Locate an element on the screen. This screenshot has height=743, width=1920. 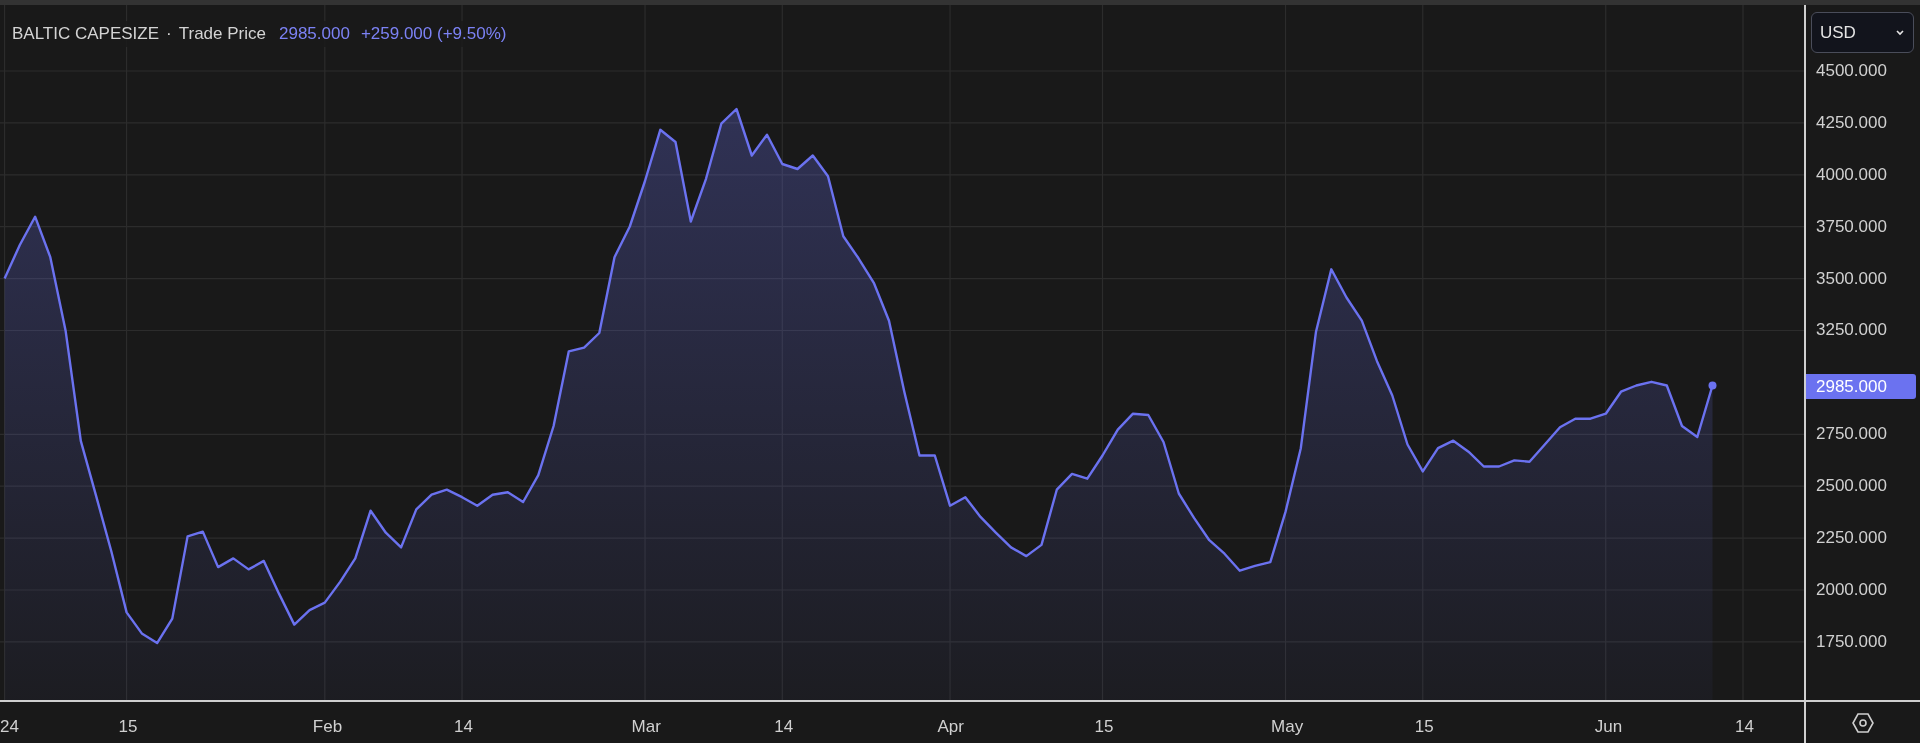
price-axis-label: 3500.000 is located at coordinates (1851, 278).